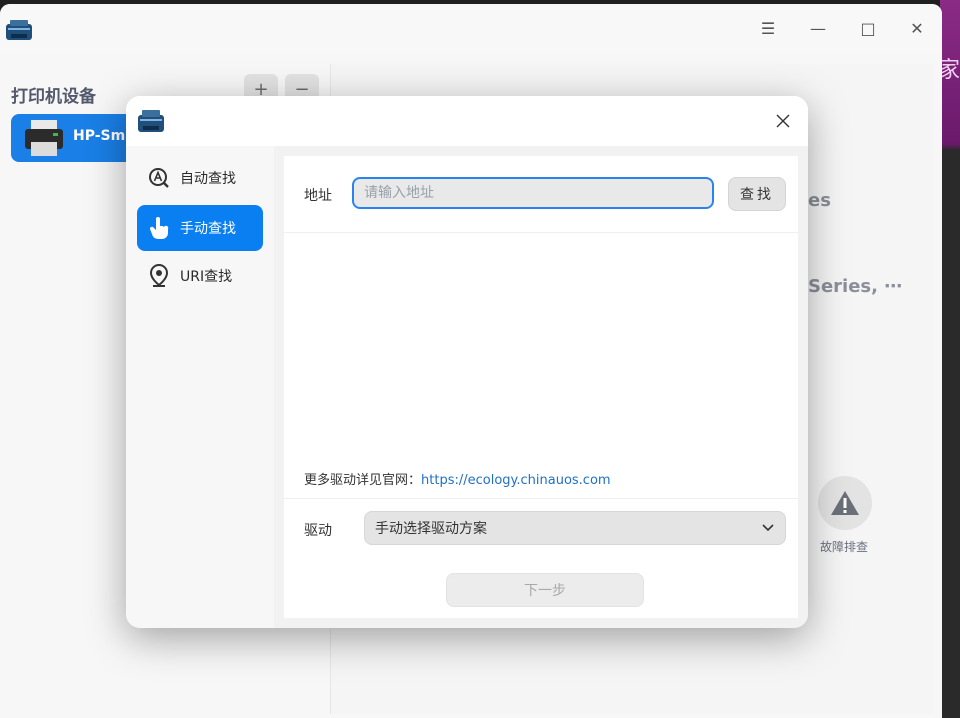 The image size is (960, 718). What do you see at coordinates (318, 196) in the screenshot?
I see `address-label: 地址` at bounding box center [318, 196].